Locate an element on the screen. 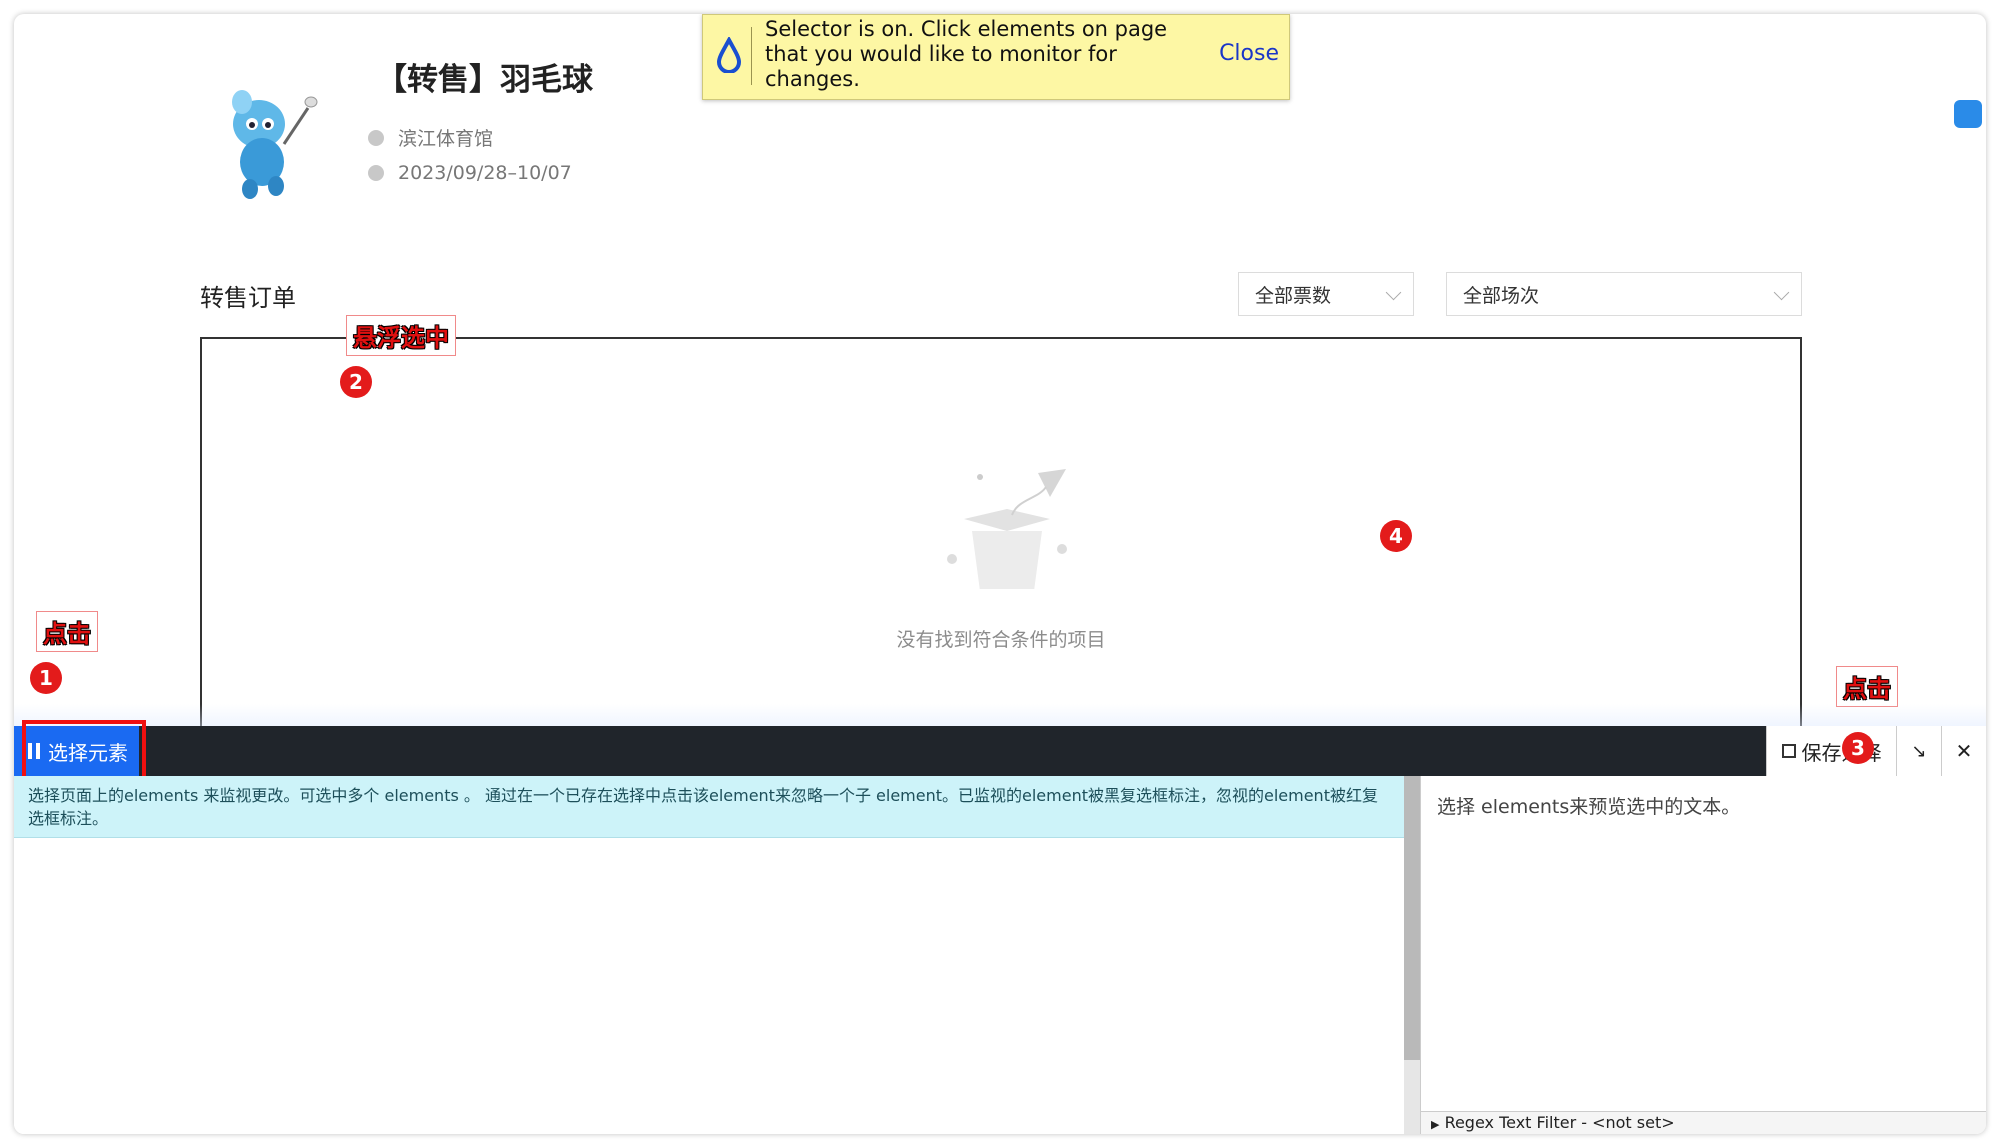 This screenshot has width=2000, height=1147. annotation-highlight-box is located at coordinates (84, 752).